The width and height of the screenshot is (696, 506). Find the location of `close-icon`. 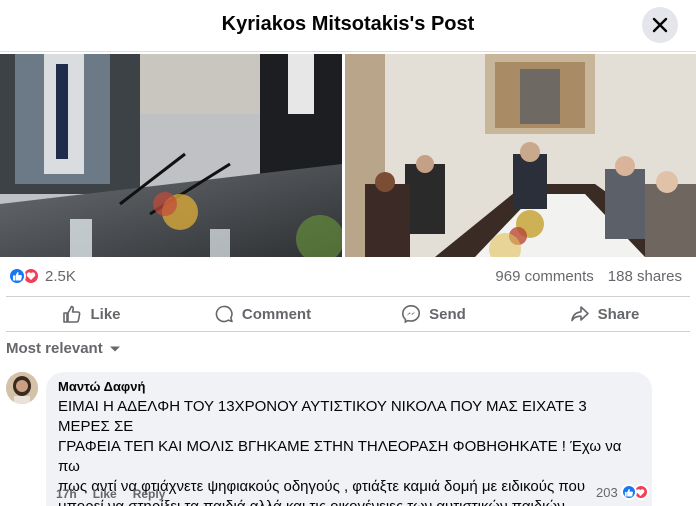

close-icon is located at coordinates (660, 25).